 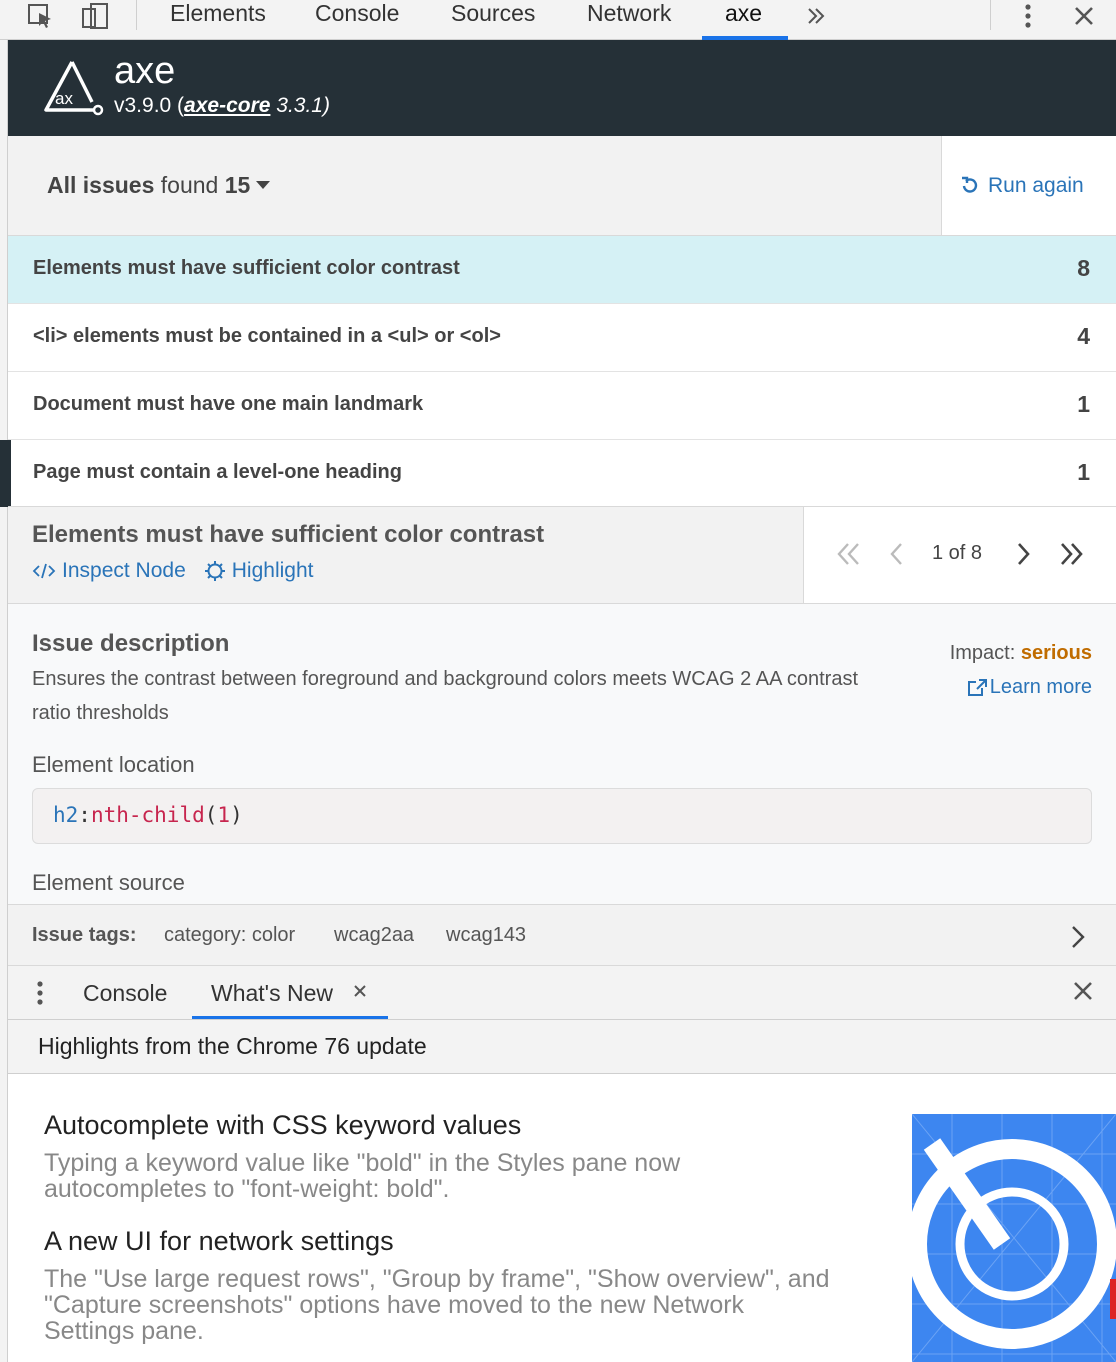 What do you see at coordinates (84, 935) in the screenshot?
I see `issue-tags-label: Issue tags:` at bounding box center [84, 935].